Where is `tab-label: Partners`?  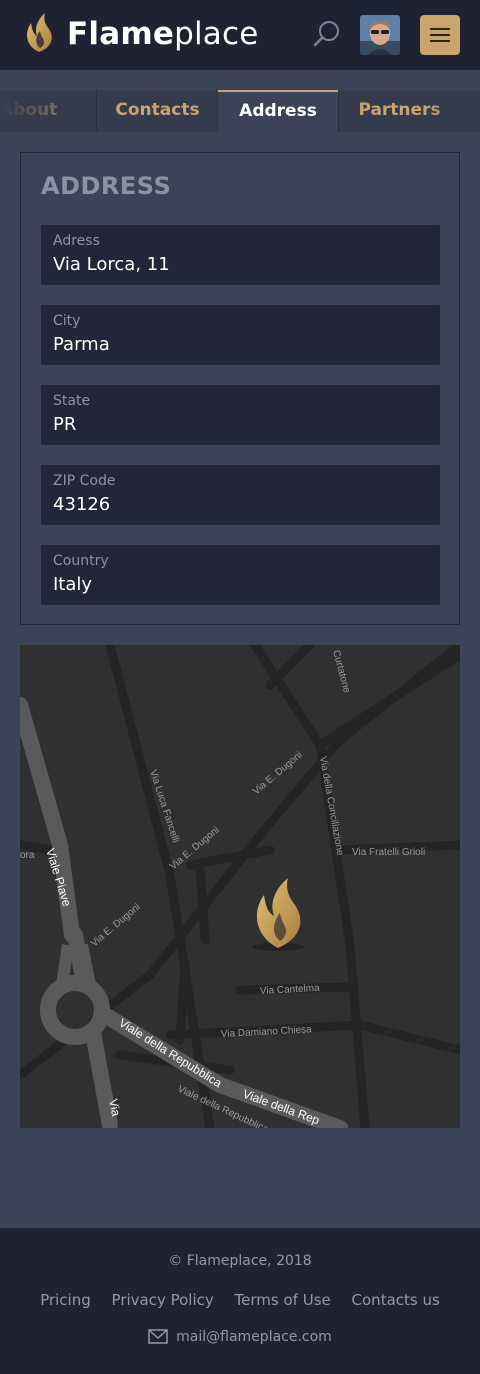
tab-label: Partners is located at coordinates (399, 110).